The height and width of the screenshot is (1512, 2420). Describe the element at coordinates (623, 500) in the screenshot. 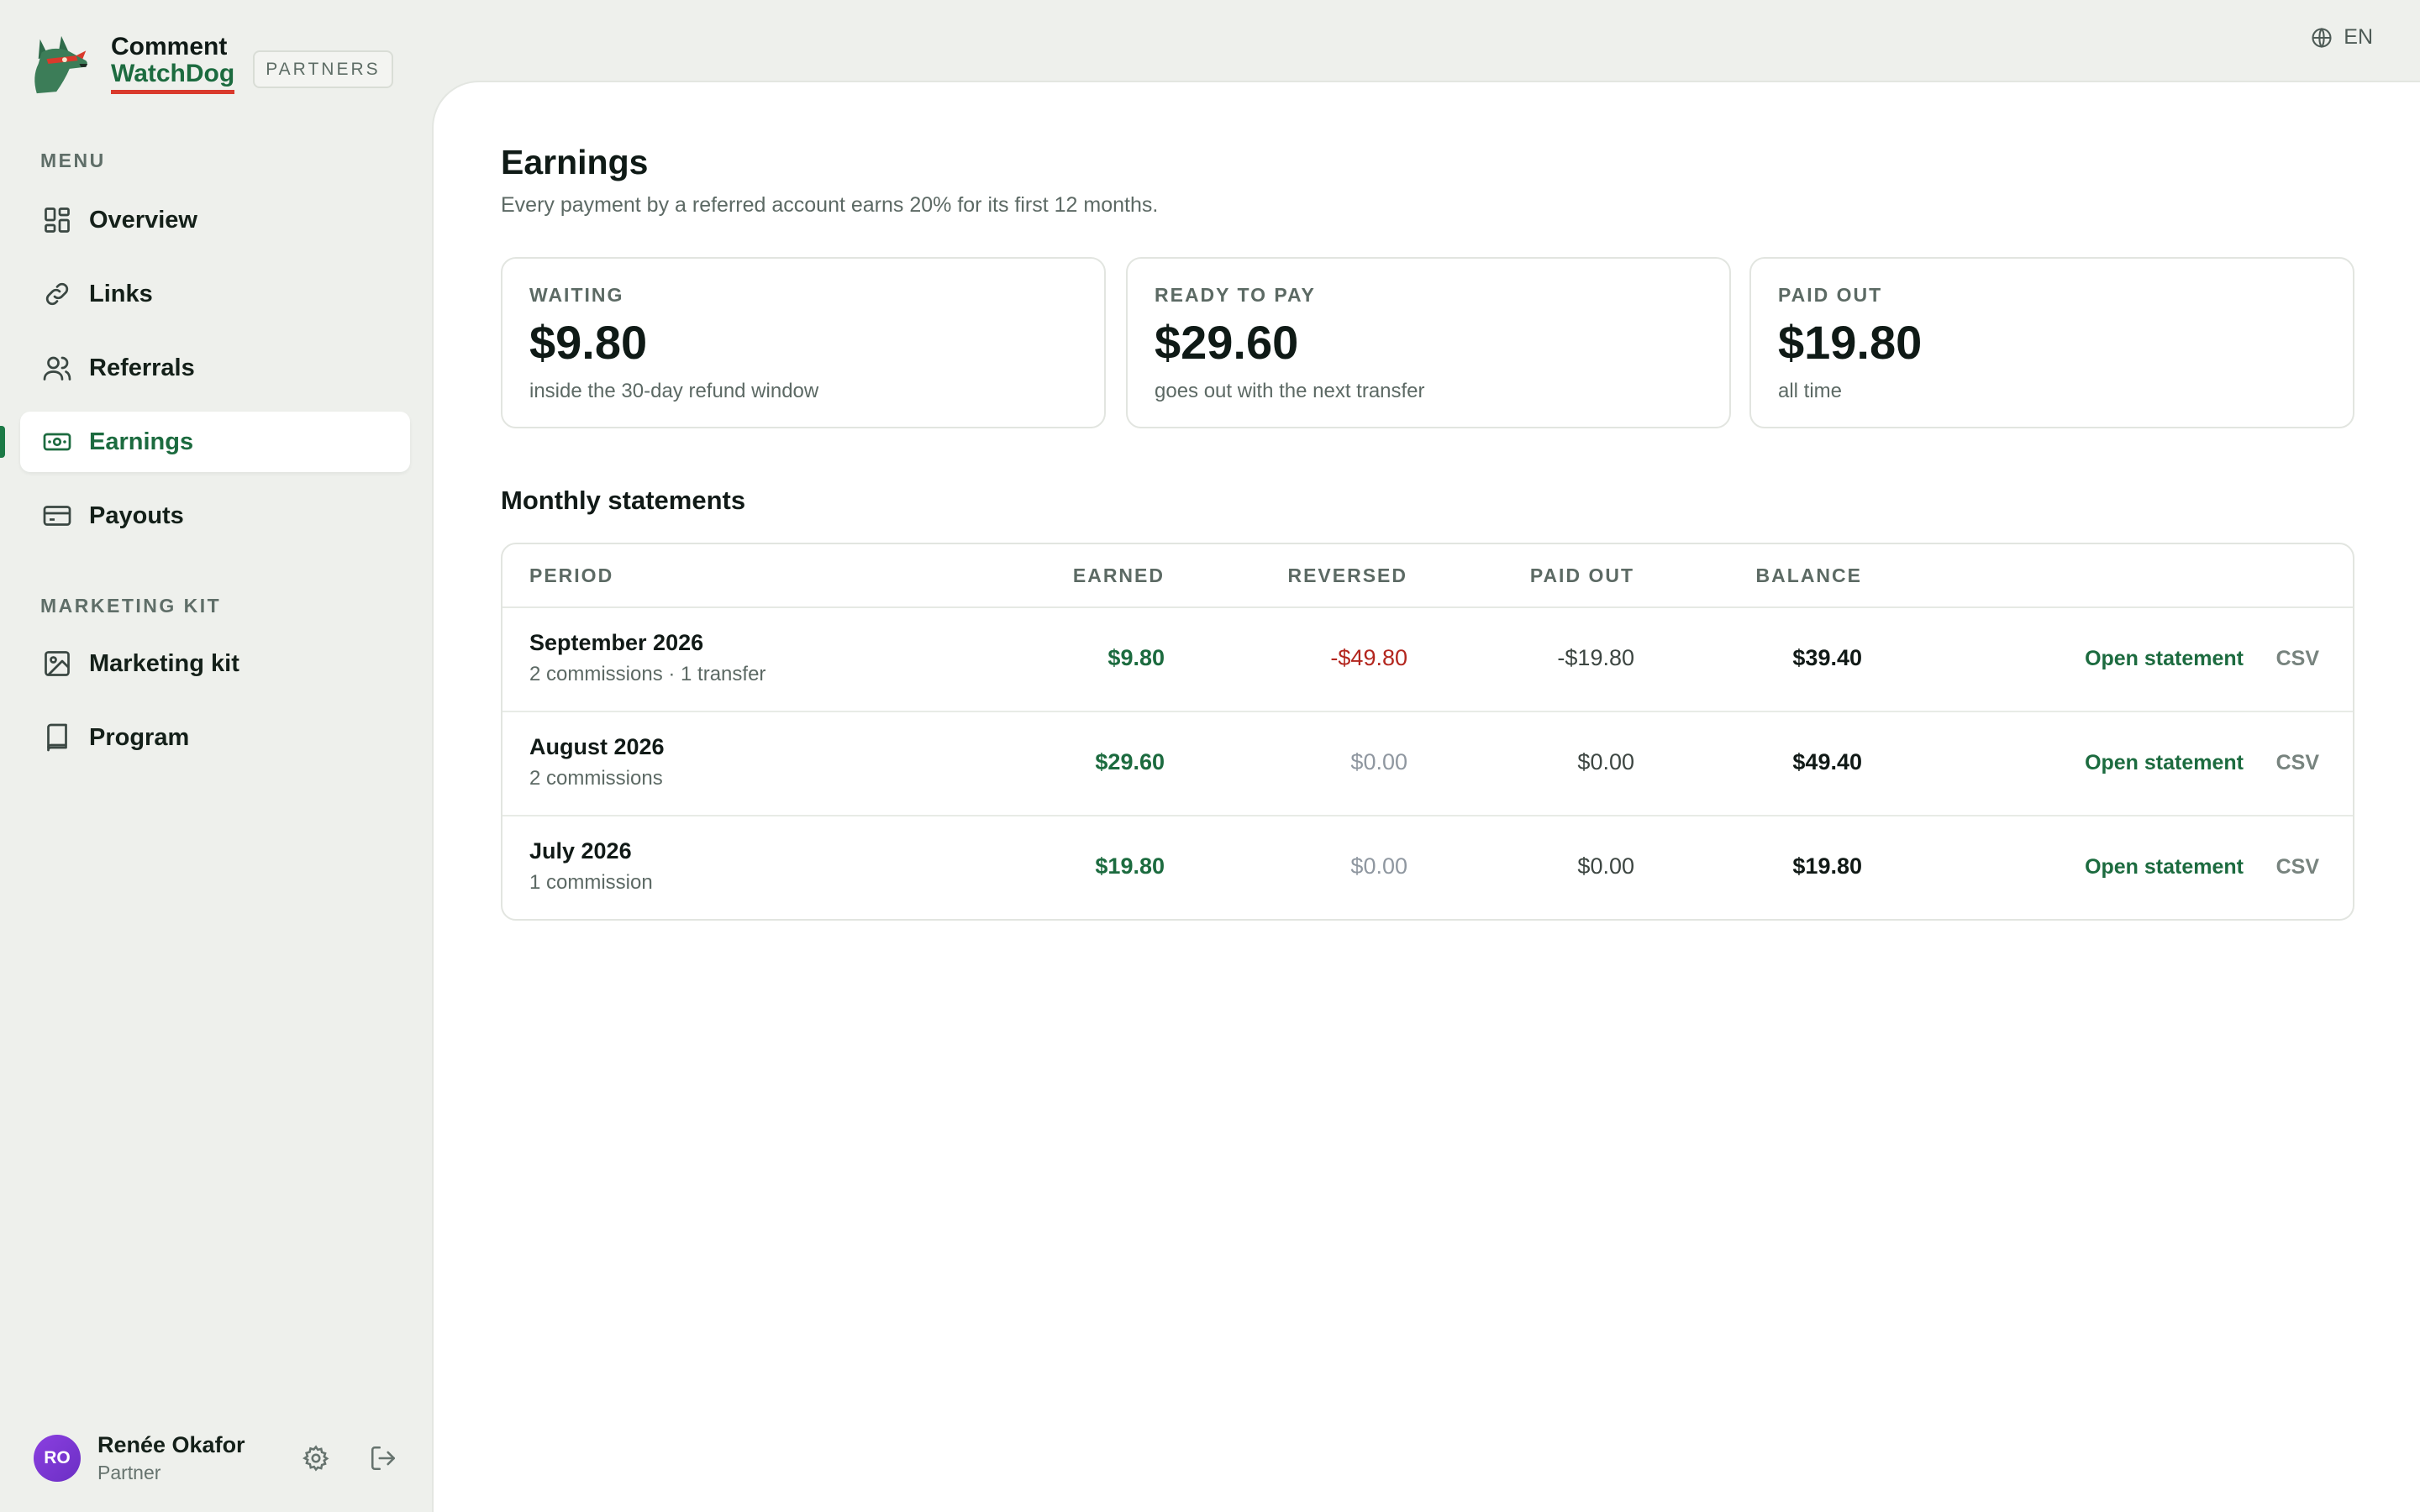

I see `statements-title: Monthly statements` at that location.